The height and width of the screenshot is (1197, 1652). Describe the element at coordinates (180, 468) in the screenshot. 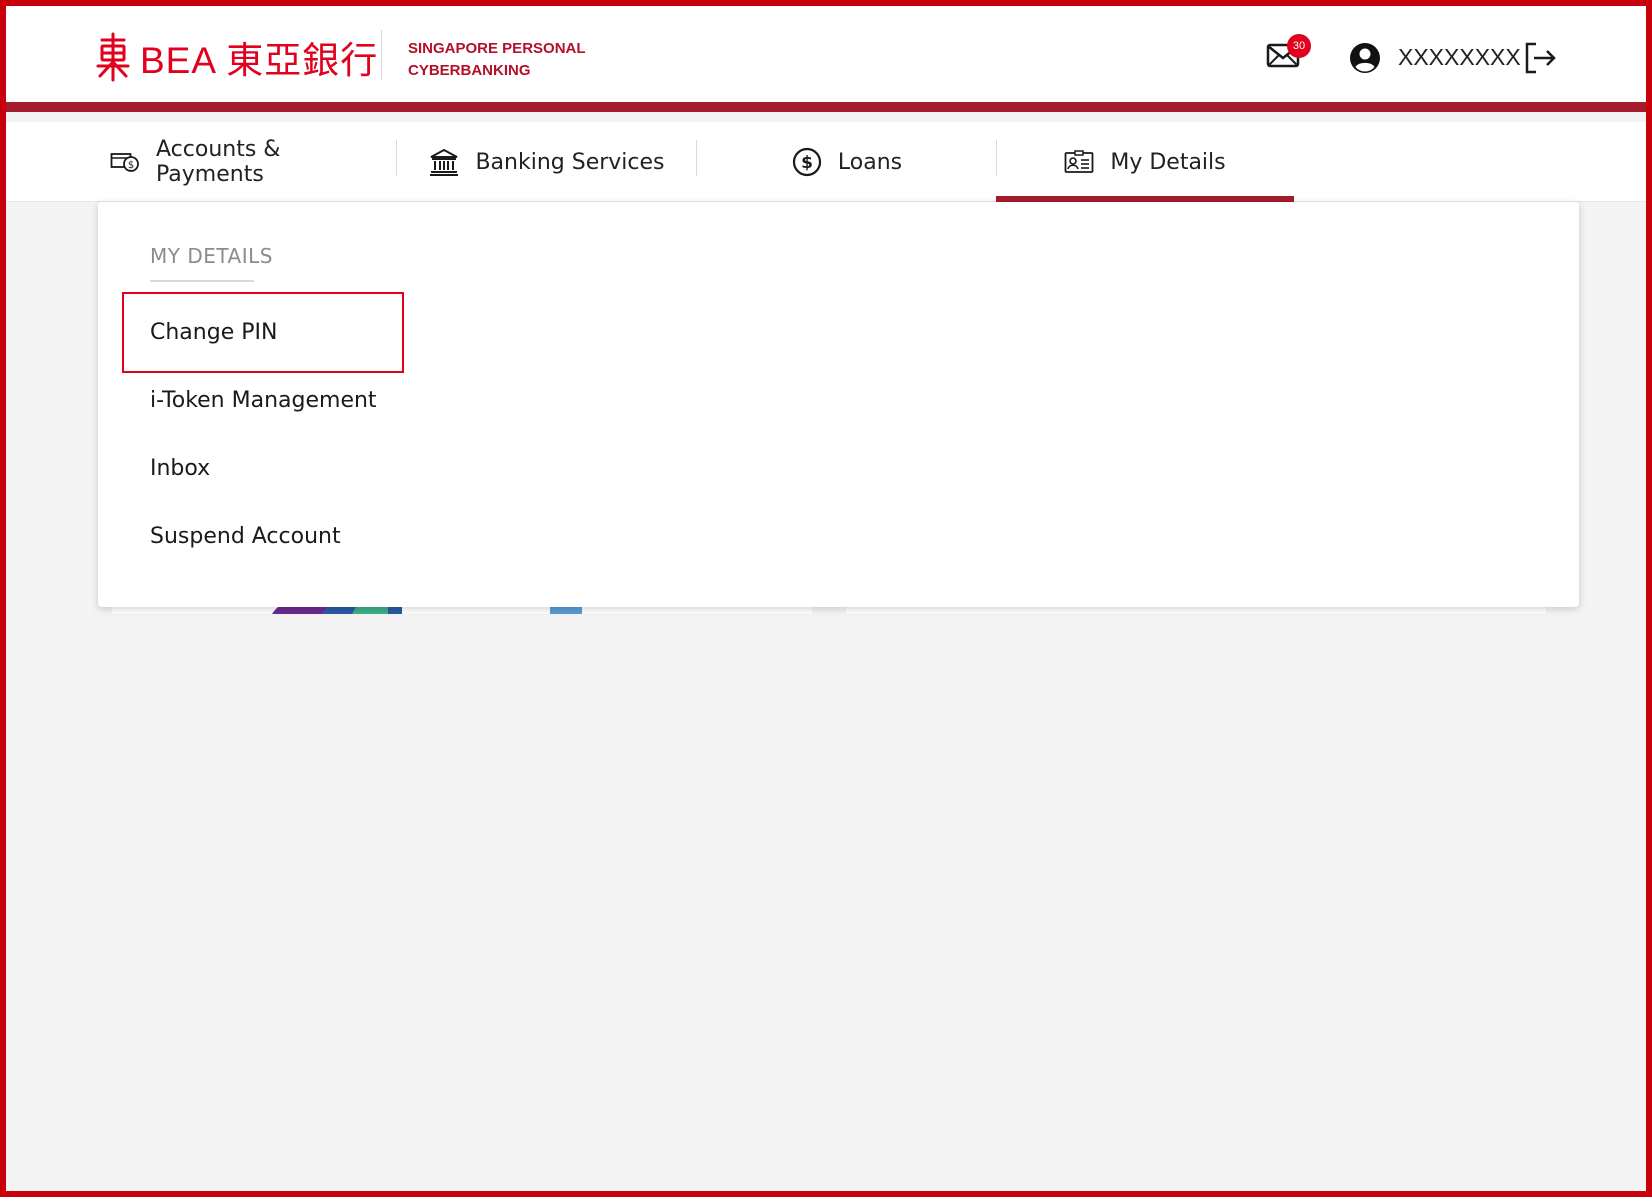

I see `menu-item-inbox: Inbox` at that location.